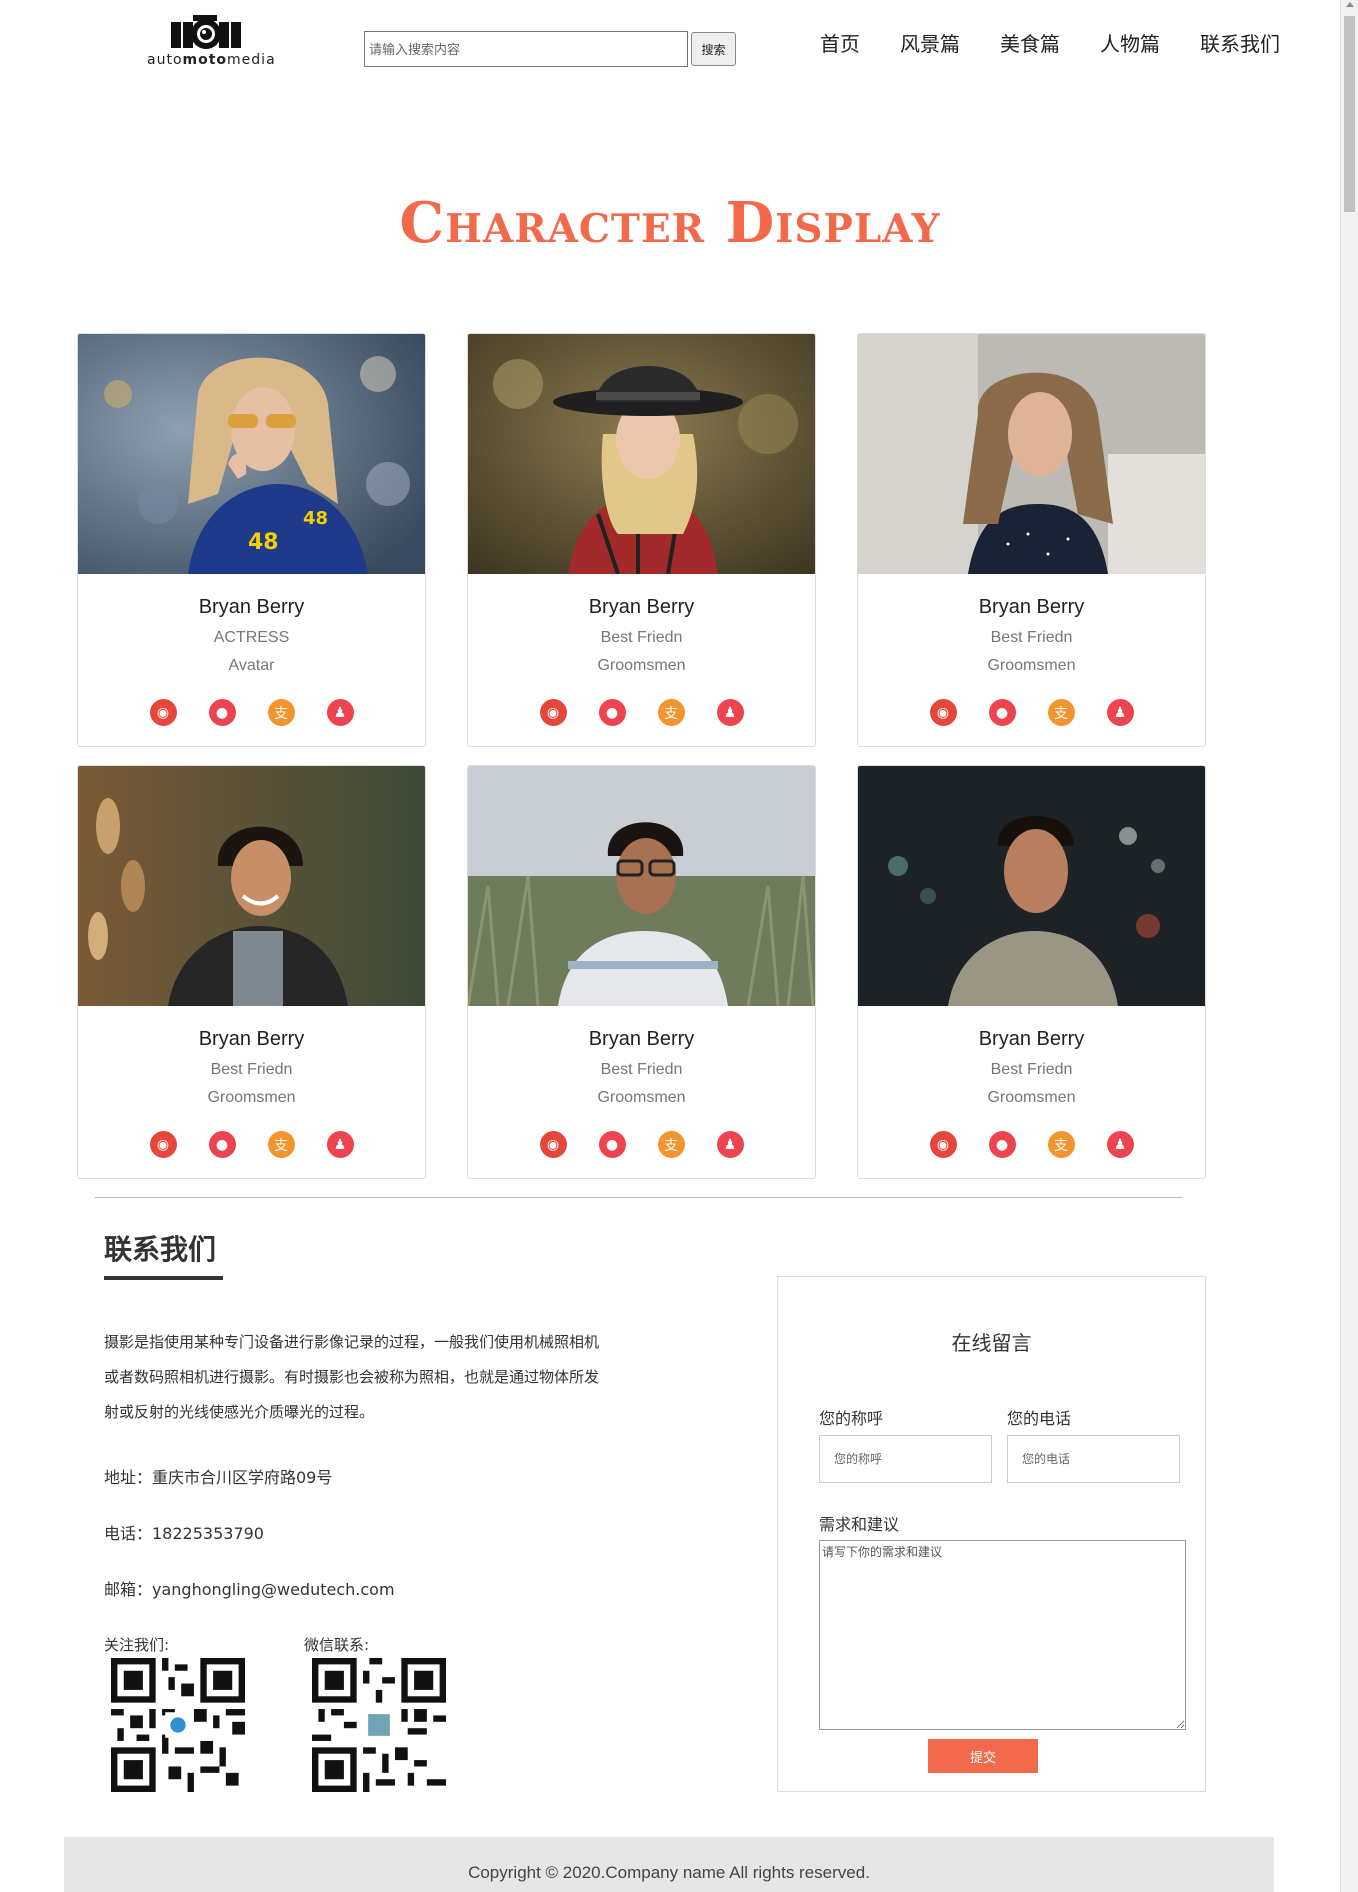 Image resolution: width=1358 pixels, height=1892 pixels. What do you see at coordinates (251, 637) in the screenshot?
I see `card-role: ACTRESS` at bounding box center [251, 637].